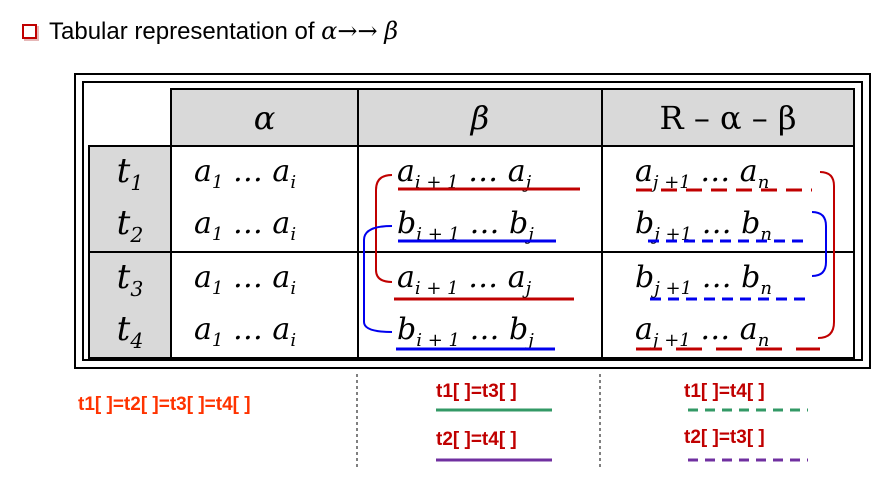 This screenshot has width=893, height=481. Describe the element at coordinates (391, 30) in the screenshot. I see `title-beta: β` at that location.